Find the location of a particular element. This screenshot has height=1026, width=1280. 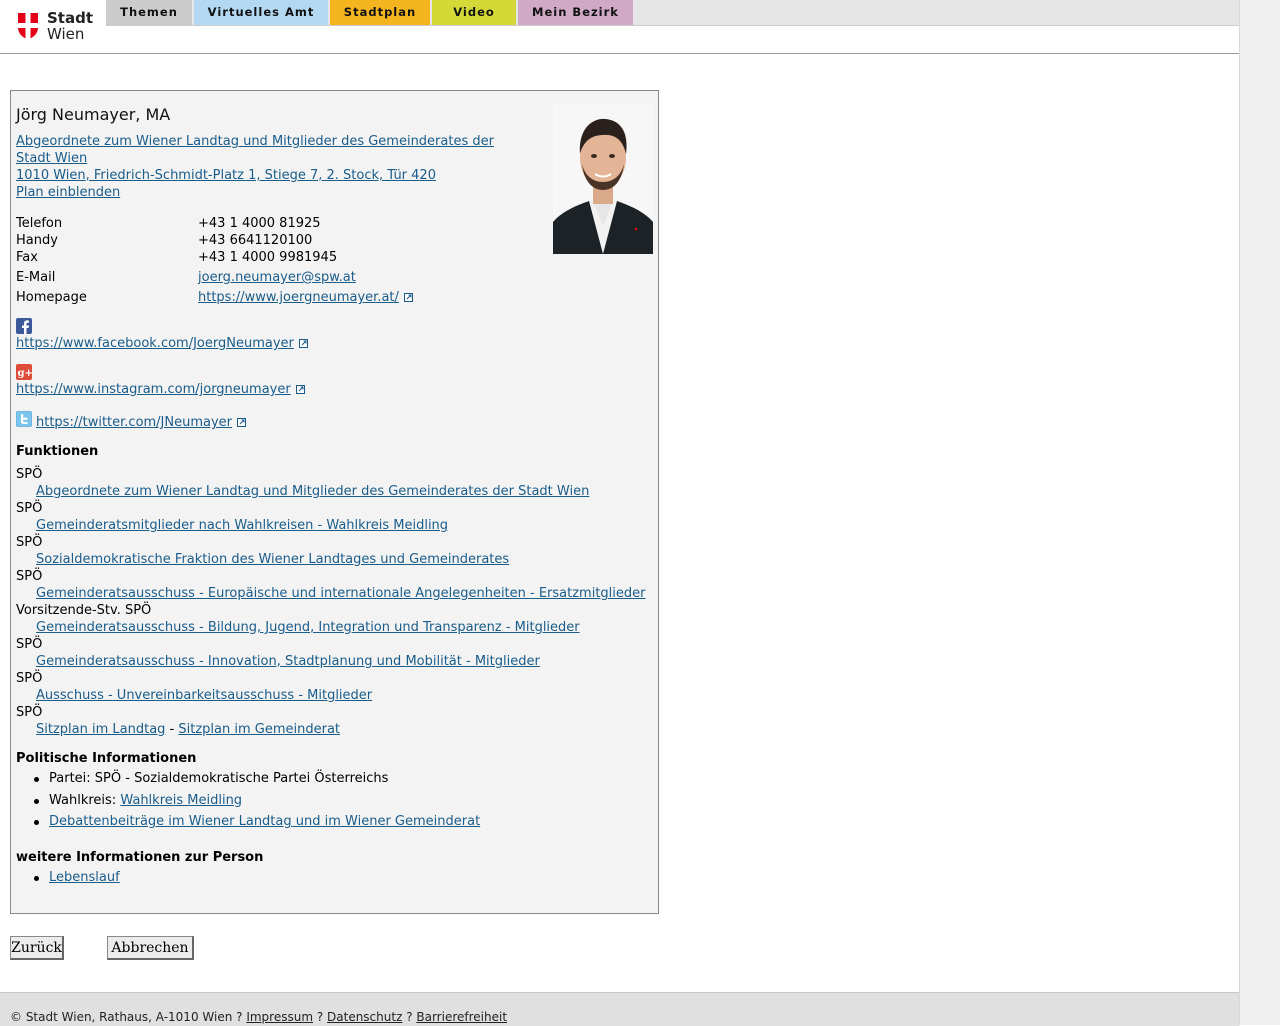

google-plus-icon: g+ is located at coordinates (24, 372).